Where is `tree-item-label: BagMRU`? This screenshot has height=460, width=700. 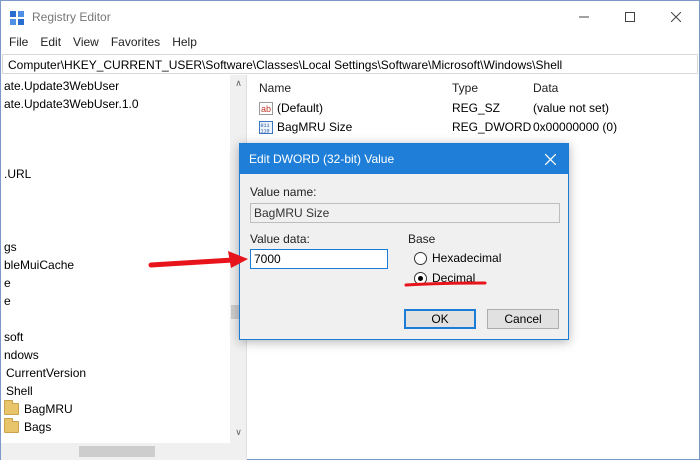
tree-item-label: BagMRU is located at coordinates (48, 409).